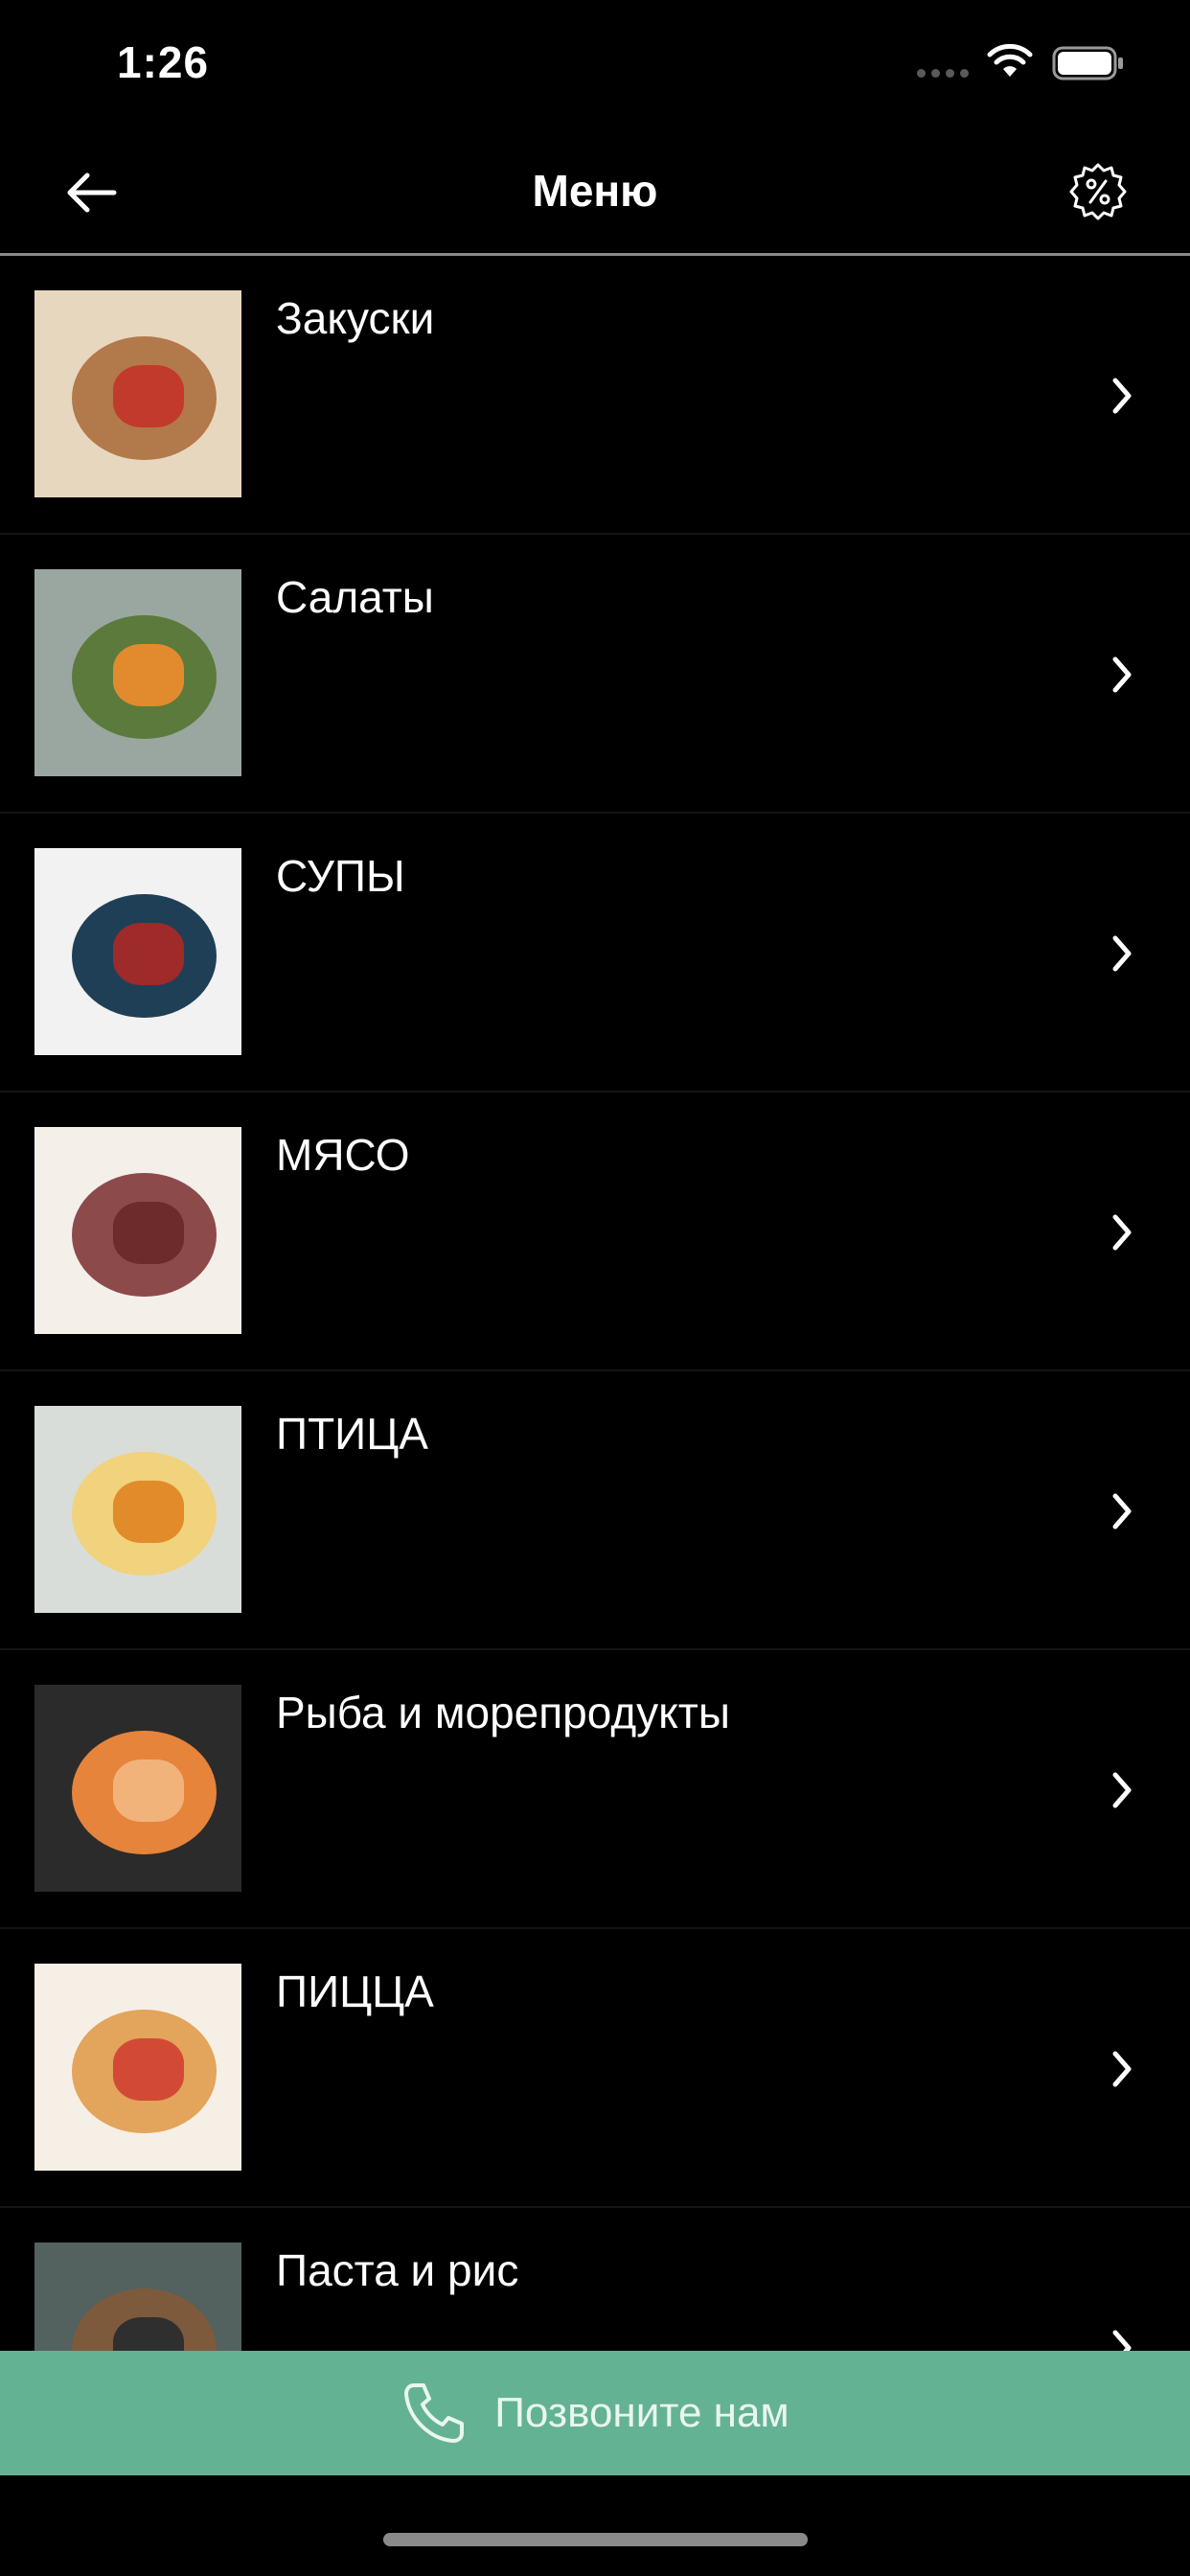 Image resolution: width=1190 pixels, height=2576 pixels. Describe the element at coordinates (595, 674) in the screenshot. I see `menu-category-row: Салаты` at that location.